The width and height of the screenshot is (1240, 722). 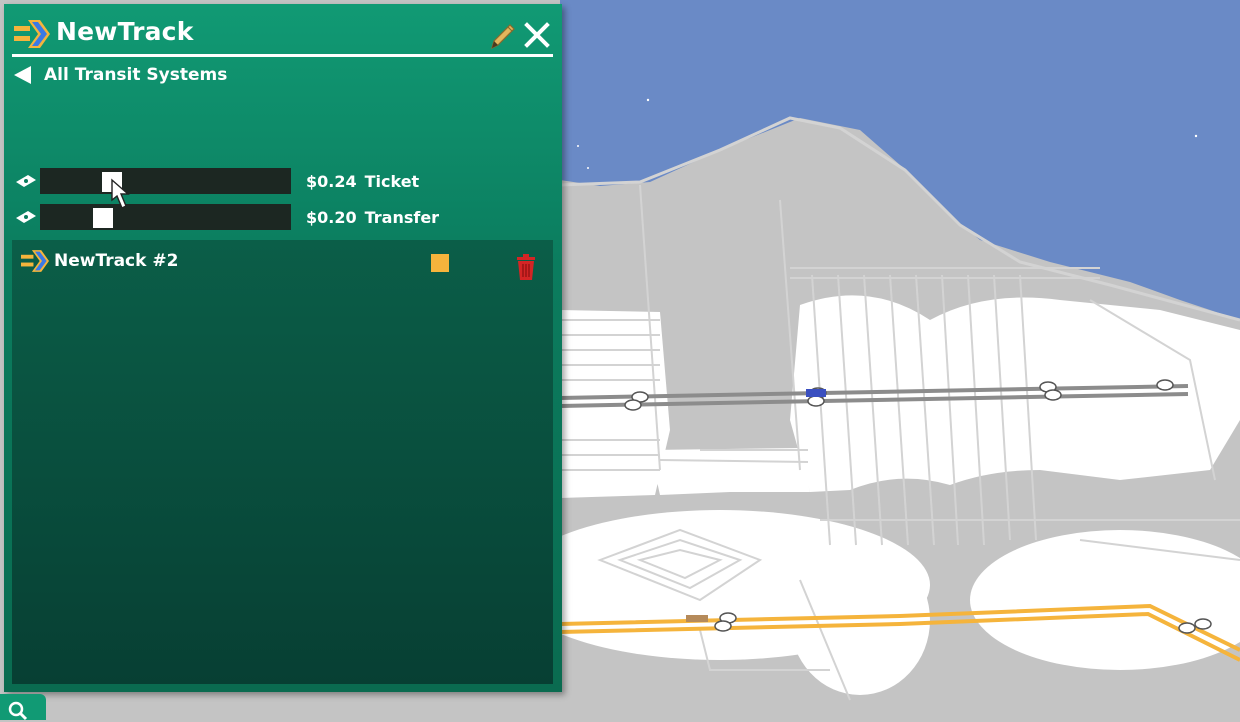 I want to click on transfer-fare-row: $0.20 Transfer, so click(x=230, y=217).